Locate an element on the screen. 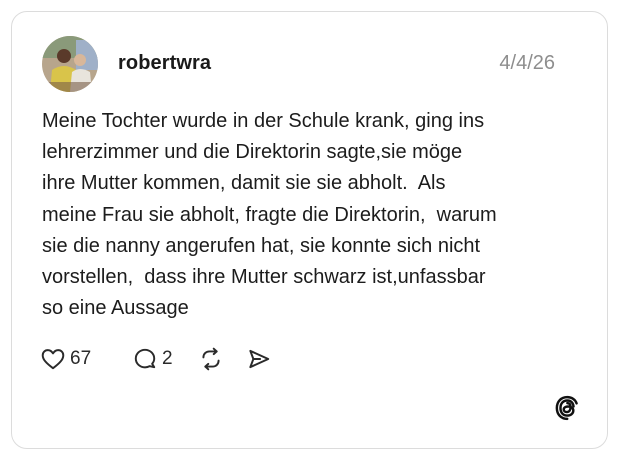 The height and width of the screenshot is (461, 620). send-icon is located at coordinates (259, 359).